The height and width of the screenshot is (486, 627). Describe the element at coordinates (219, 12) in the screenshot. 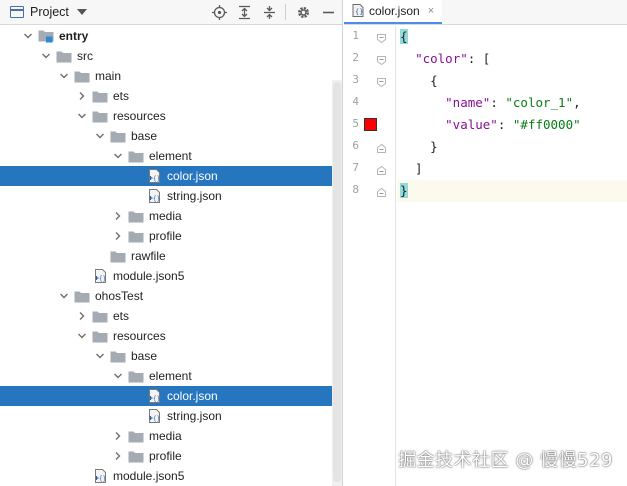

I see `locate-icon` at that location.